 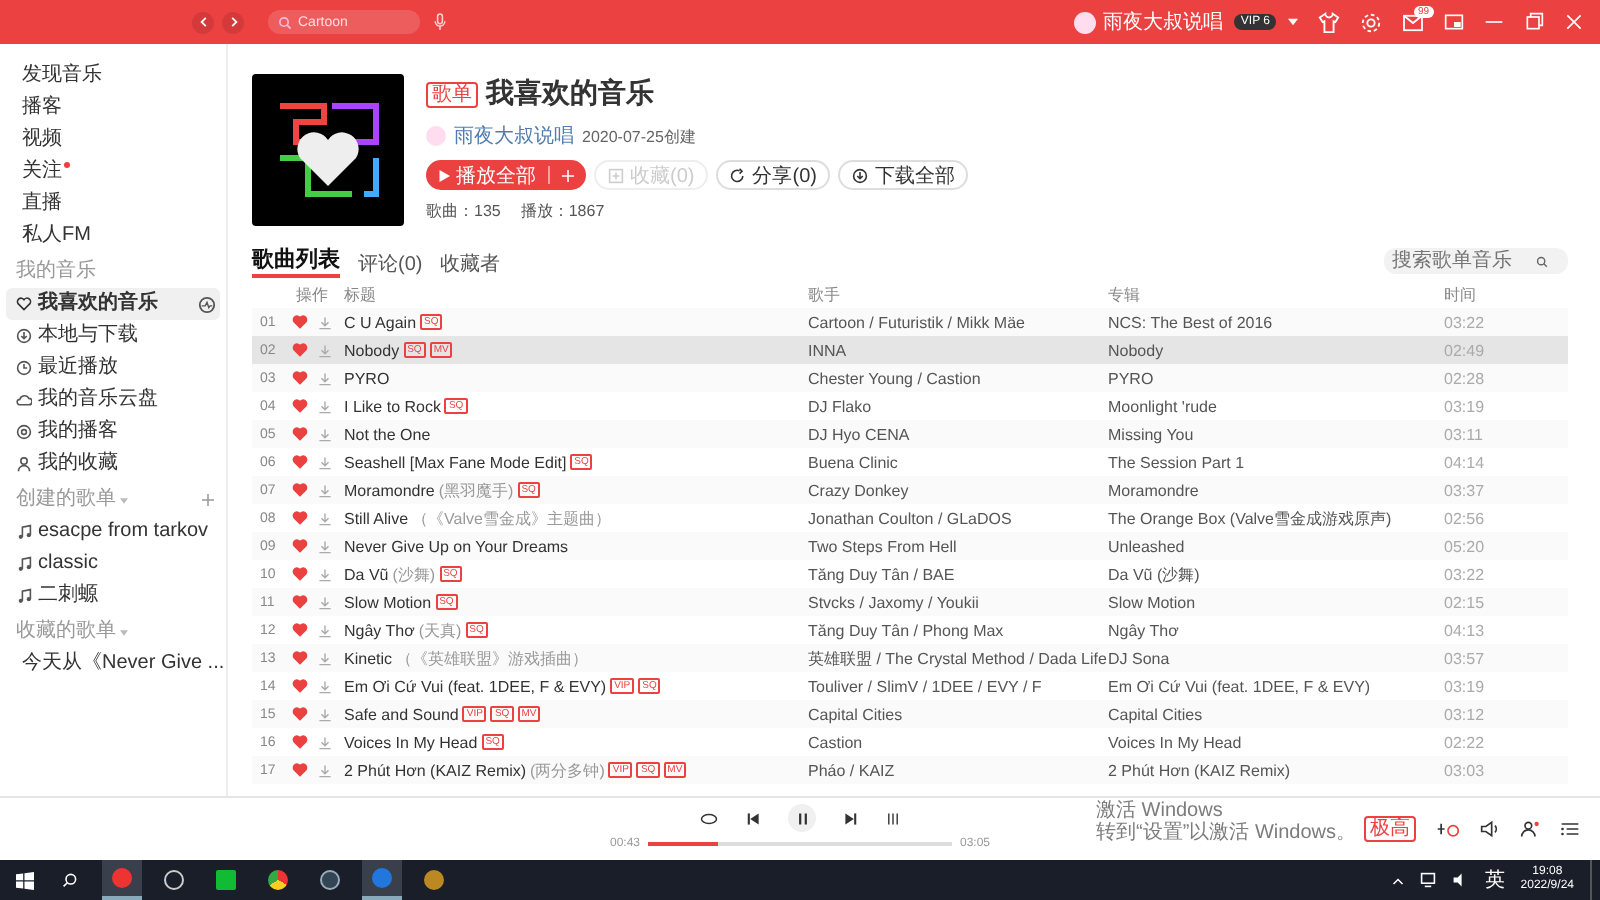 I want to click on sidebar-item: 最近播放, so click(x=113, y=368).